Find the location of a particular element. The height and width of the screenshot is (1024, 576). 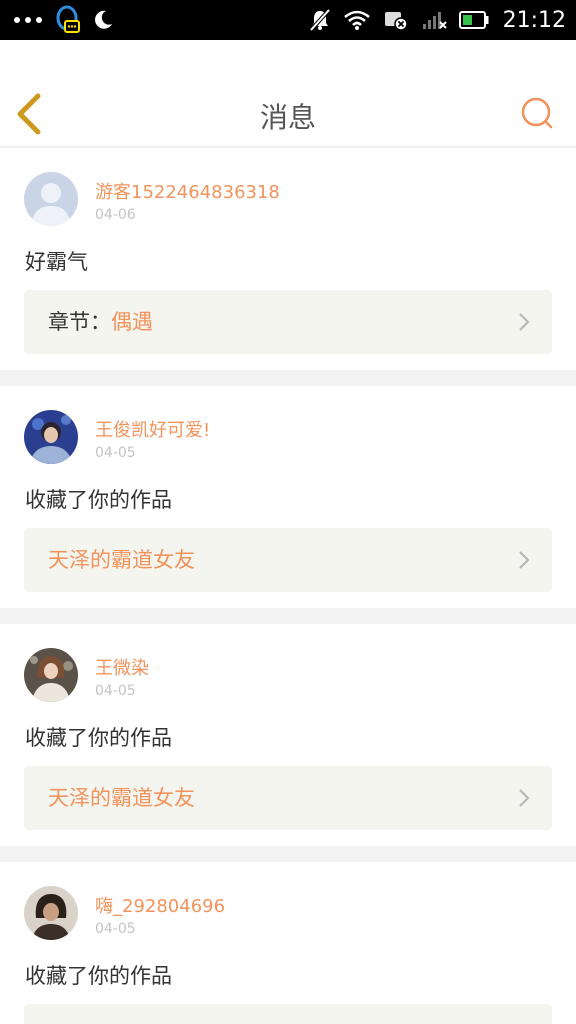

username: 游客1522464836318 is located at coordinates (187, 191).